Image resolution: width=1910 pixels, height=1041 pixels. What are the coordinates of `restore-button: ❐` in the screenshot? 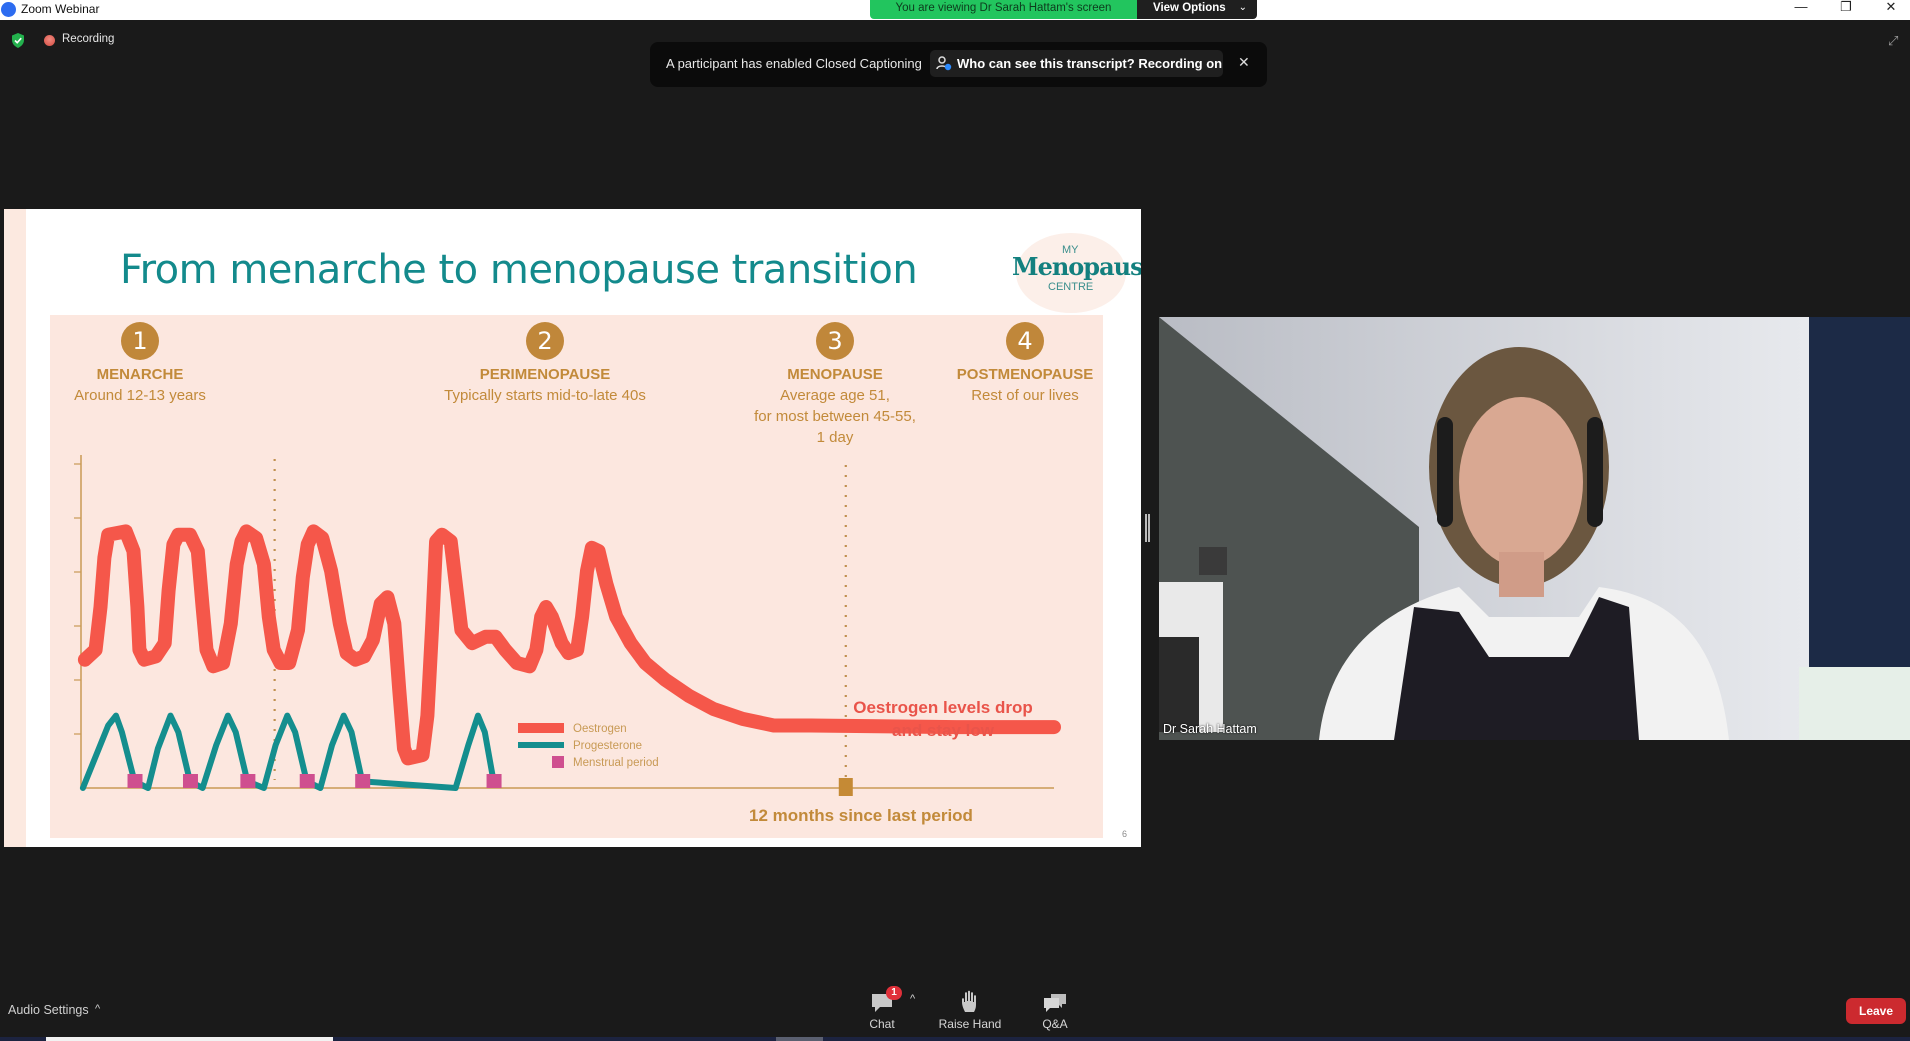 It's located at (1846, 8).